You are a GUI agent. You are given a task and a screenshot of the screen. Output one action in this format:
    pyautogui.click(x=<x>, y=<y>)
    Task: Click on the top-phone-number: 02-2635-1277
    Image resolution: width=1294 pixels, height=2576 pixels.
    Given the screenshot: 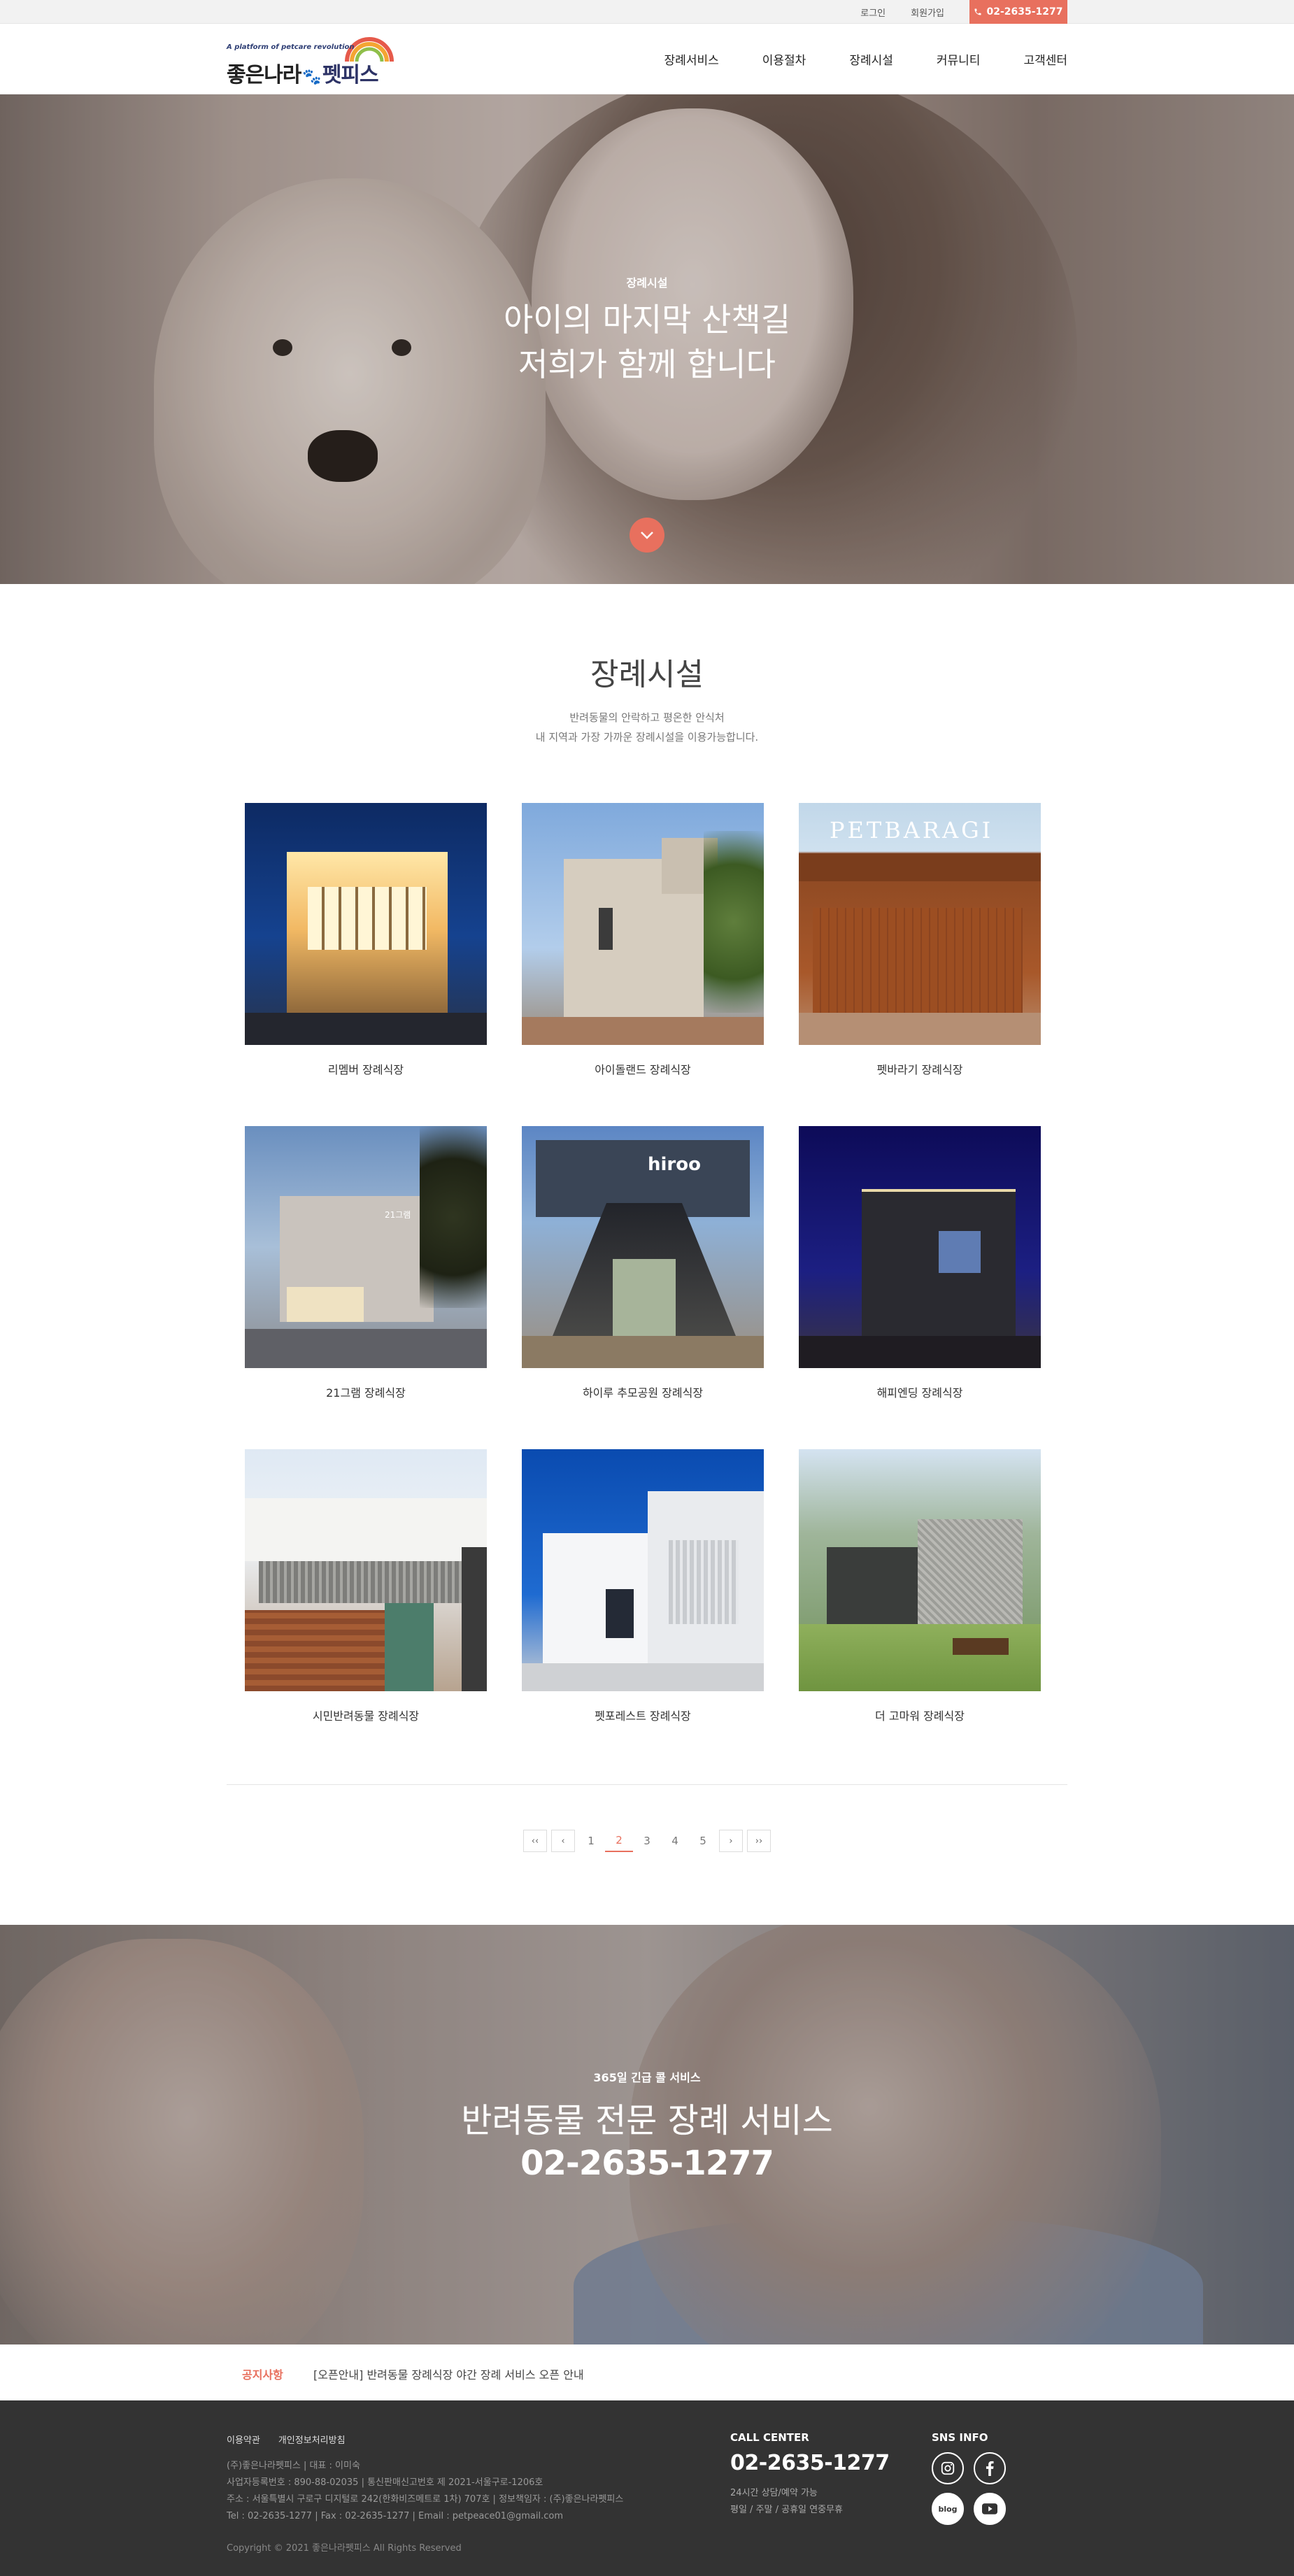 What is the action you would take?
    pyautogui.click(x=1024, y=11)
    